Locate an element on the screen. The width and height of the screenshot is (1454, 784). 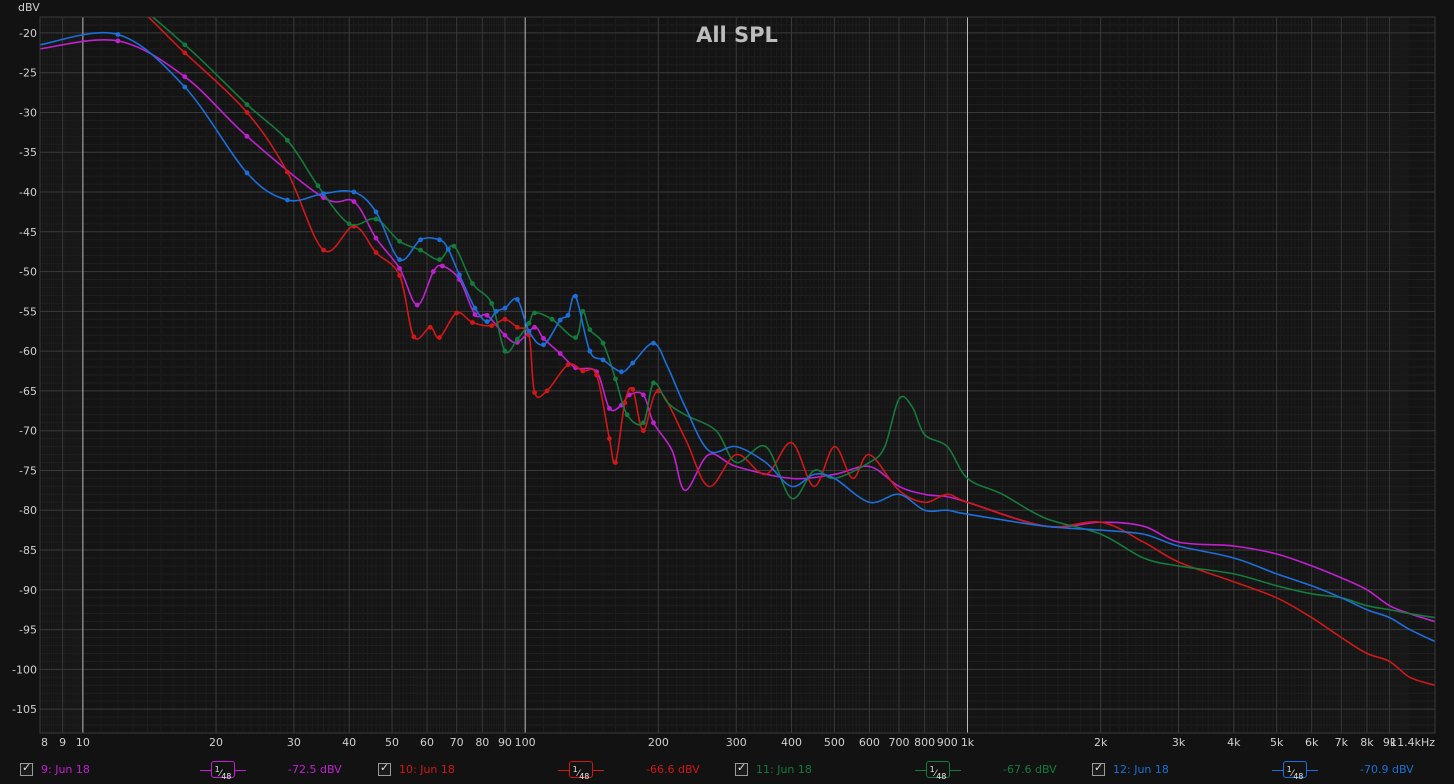
x-tick-label: 9 is located at coordinates (62, 742).